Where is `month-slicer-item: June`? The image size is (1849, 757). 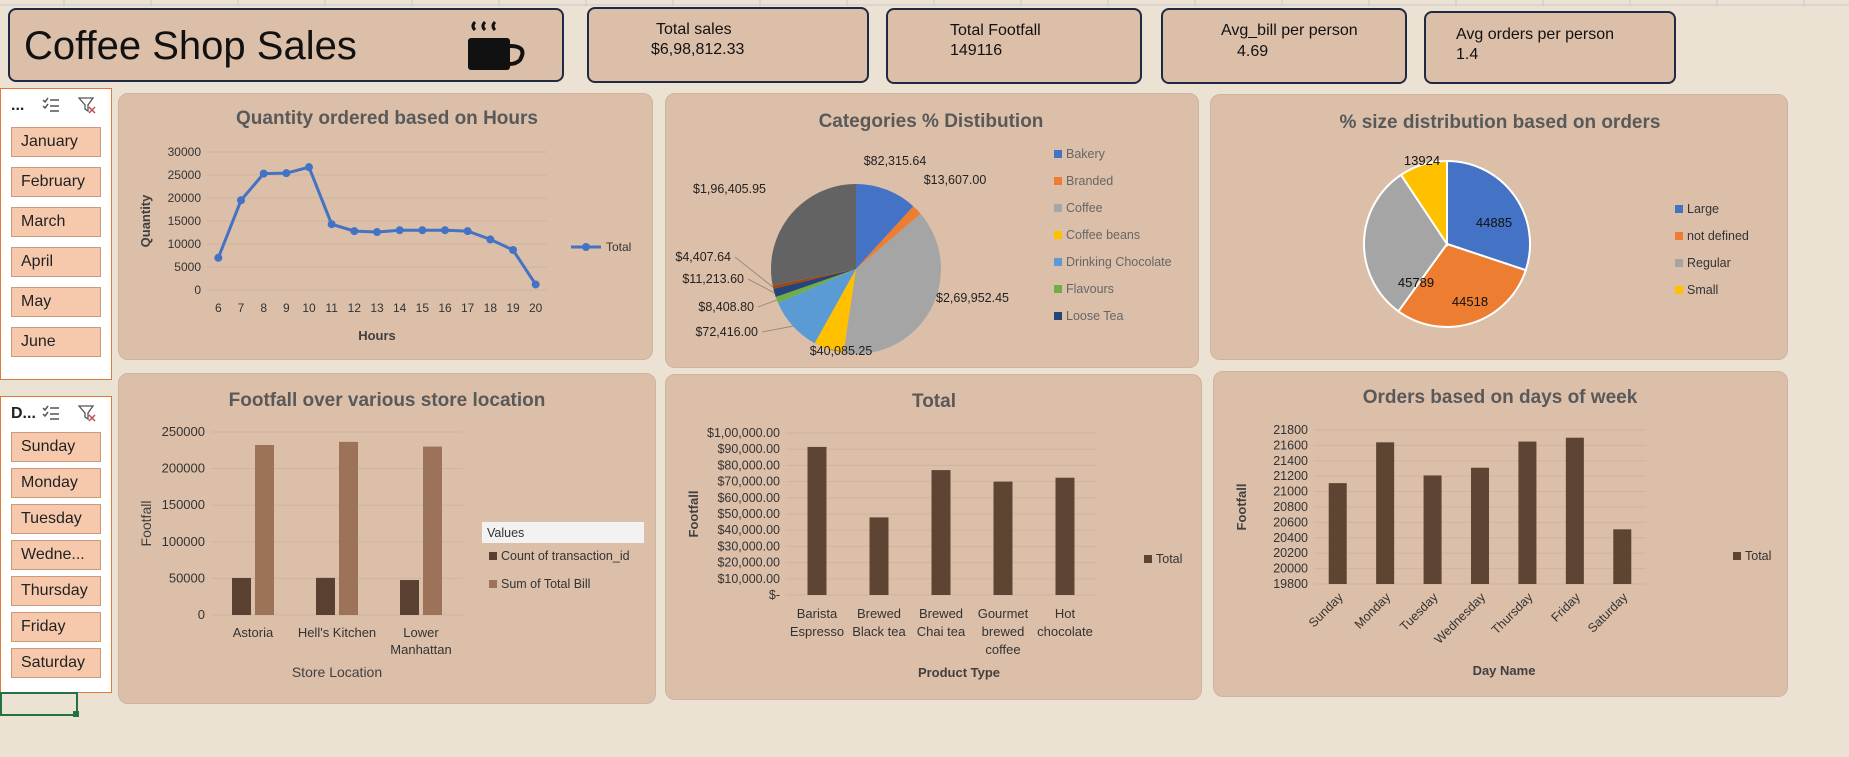 month-slicer-item: June is located at coordinates (56, 342).